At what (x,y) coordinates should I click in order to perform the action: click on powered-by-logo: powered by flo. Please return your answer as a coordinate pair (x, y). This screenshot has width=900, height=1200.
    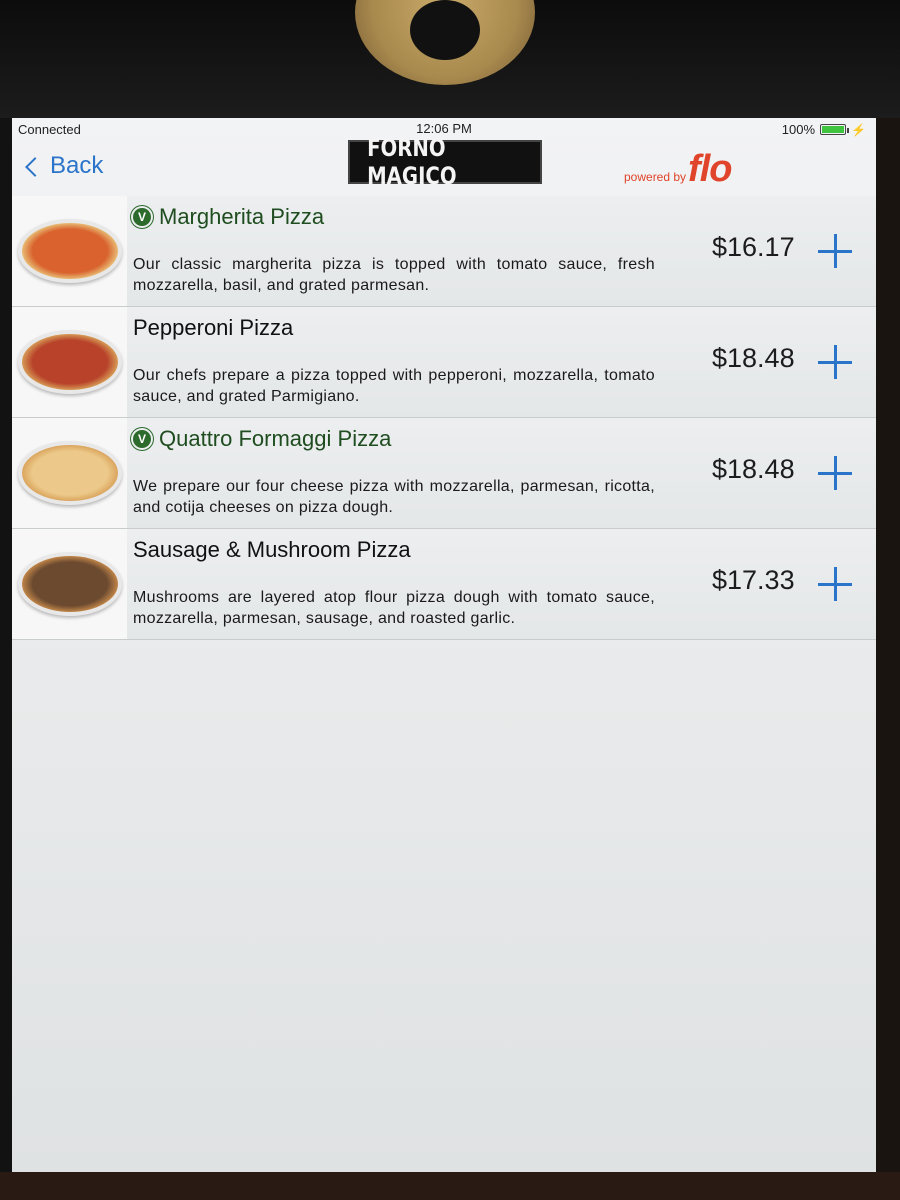
    Looking at the image, I should click on (678, 169).